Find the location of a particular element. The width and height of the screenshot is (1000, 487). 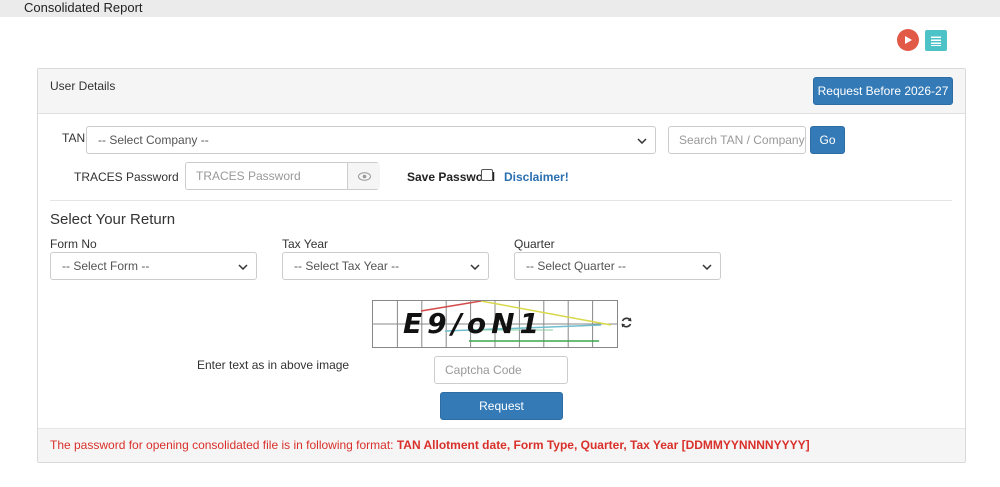

show-password-eye-icon is located at coordinates (363, 176).